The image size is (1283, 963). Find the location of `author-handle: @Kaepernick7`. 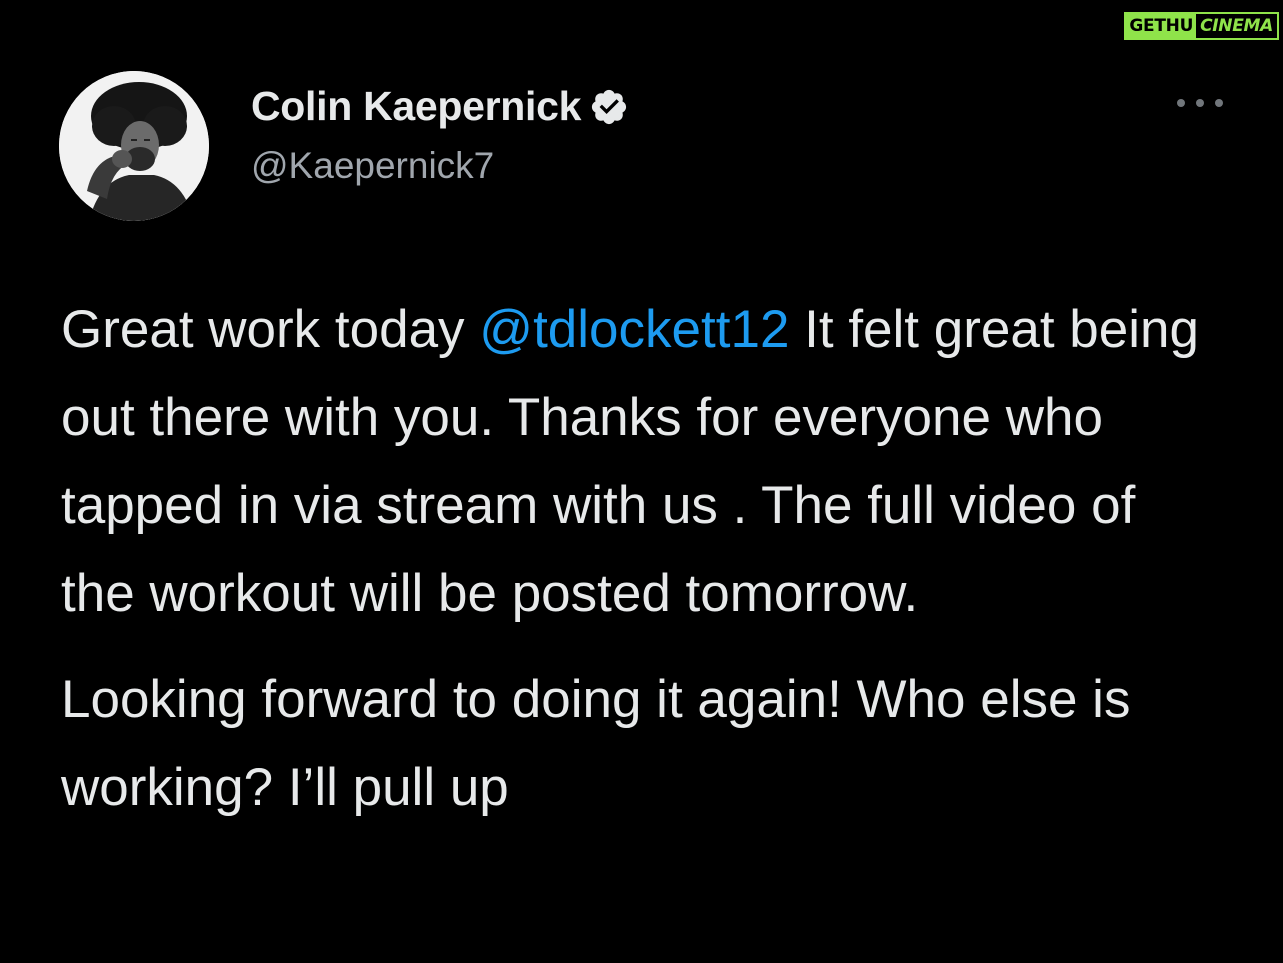

author-handle: @Kaepernick7 is located at coordinates (372, 166).